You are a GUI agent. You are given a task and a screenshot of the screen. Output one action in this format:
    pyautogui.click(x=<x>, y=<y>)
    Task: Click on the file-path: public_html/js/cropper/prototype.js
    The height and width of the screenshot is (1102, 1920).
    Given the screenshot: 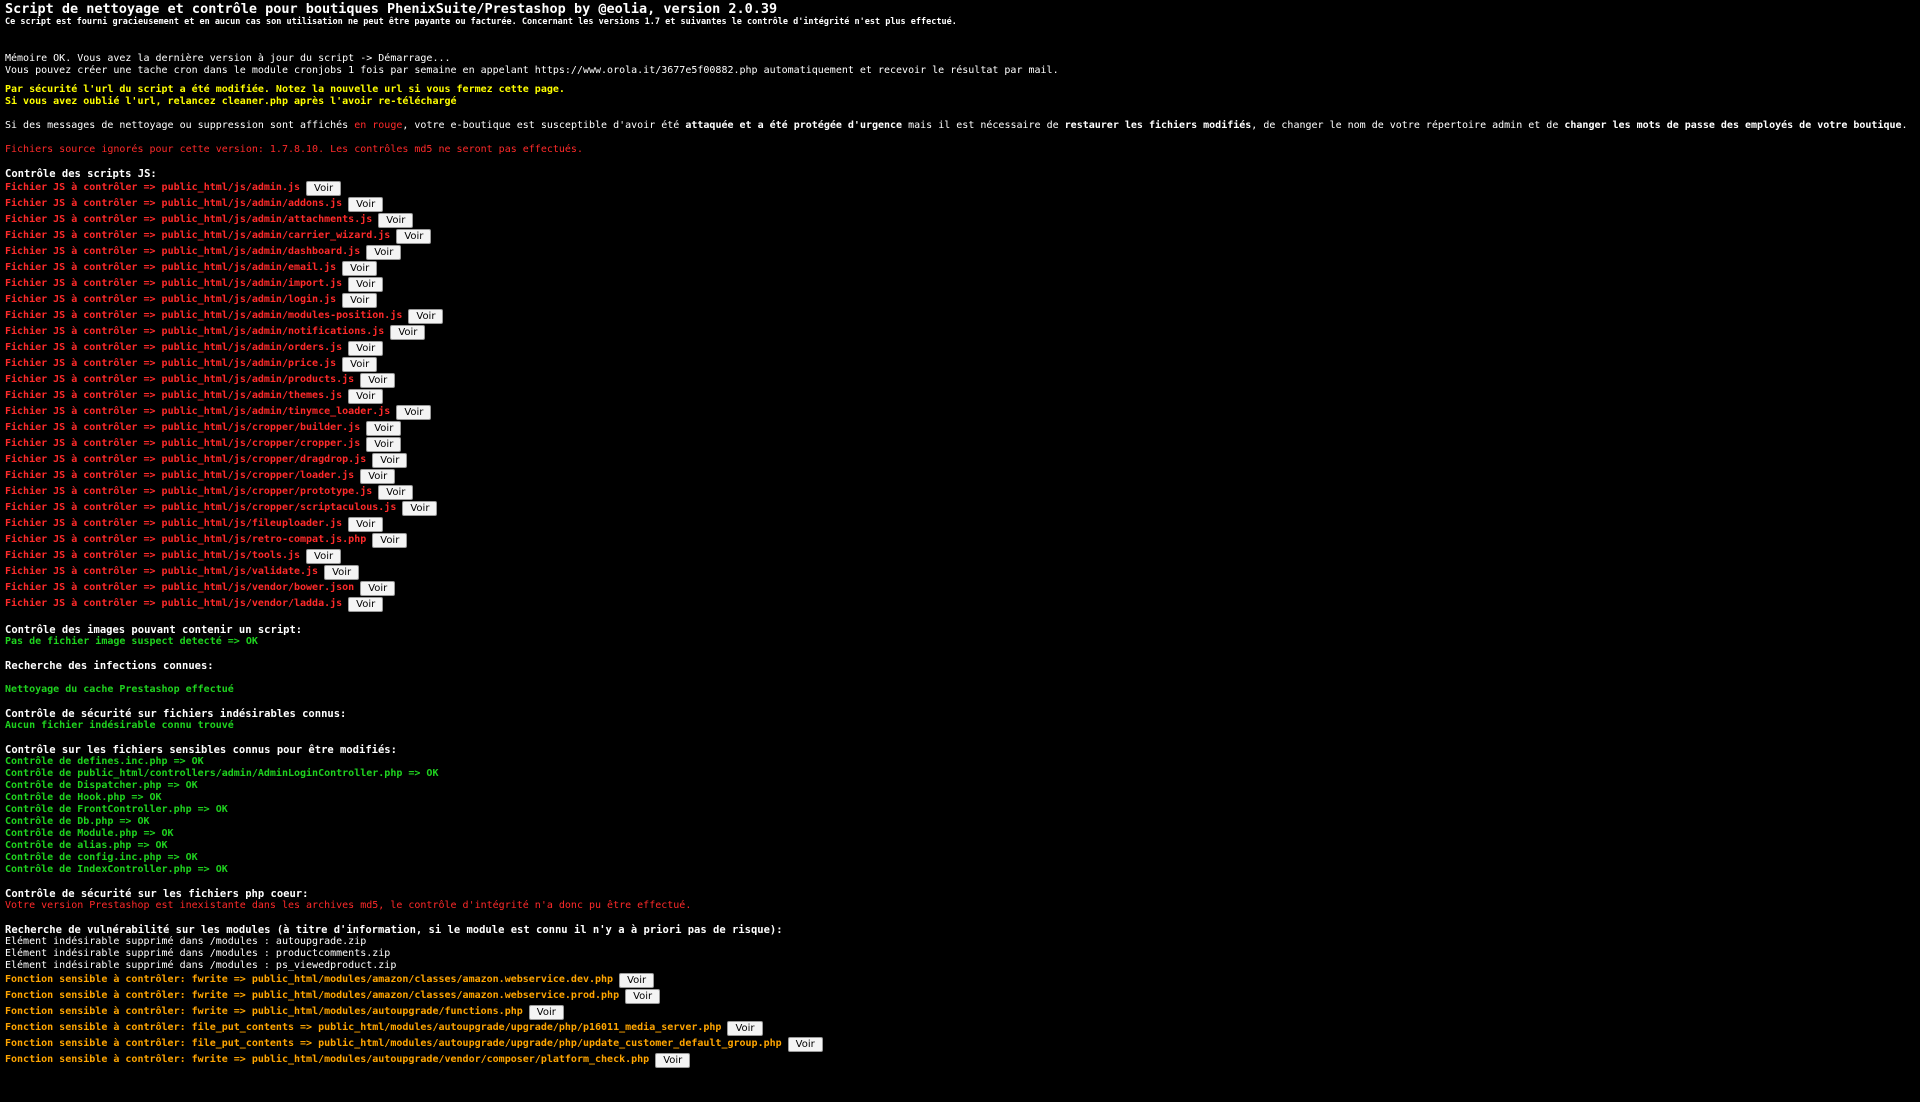 What is the action you would take?
    pyautogui.click(x=267, y=491)
    